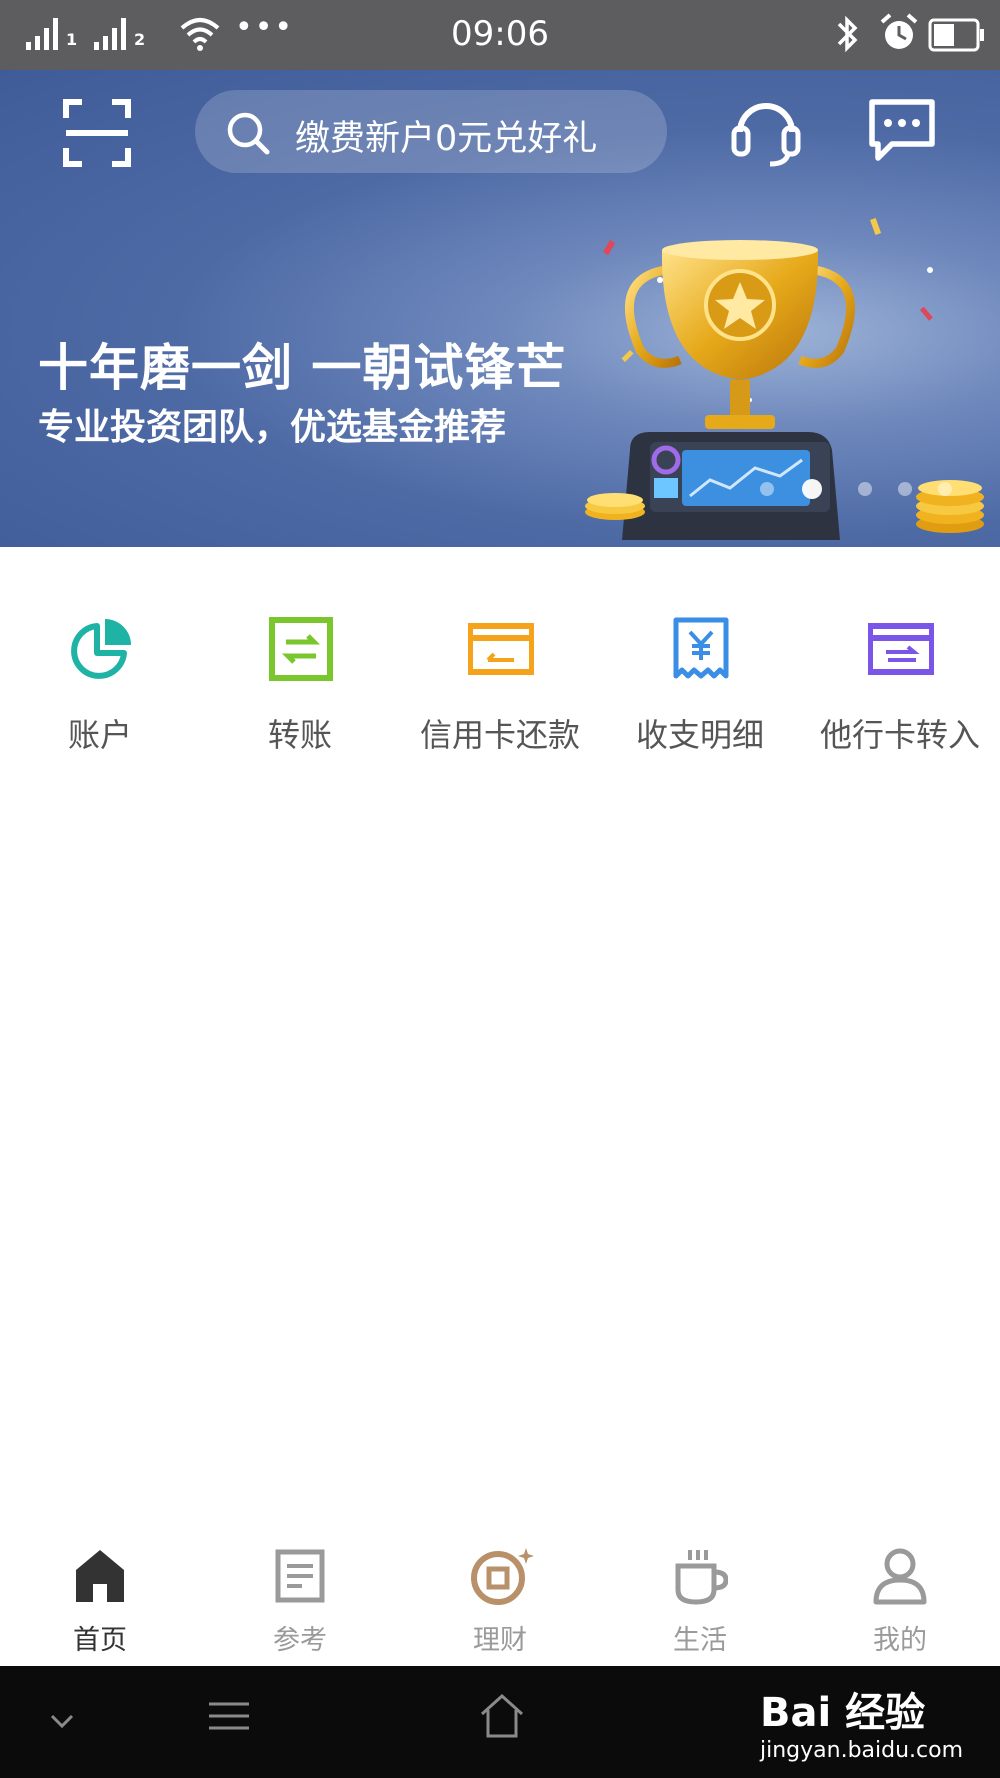  I want to click on pie-chart-icon, so click(101, 649).